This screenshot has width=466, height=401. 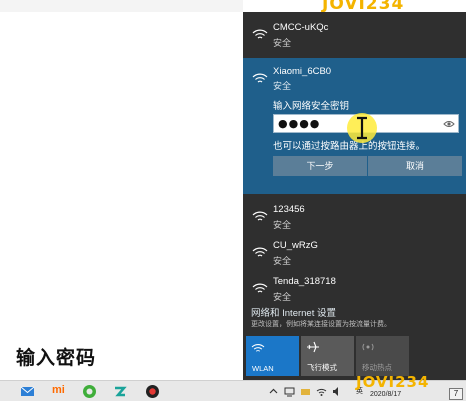 What do you see at coordinates (302, 71) in the screenshot?
I see `network-name: Xiaomi_6CB0` at bounding box center [302, 71].